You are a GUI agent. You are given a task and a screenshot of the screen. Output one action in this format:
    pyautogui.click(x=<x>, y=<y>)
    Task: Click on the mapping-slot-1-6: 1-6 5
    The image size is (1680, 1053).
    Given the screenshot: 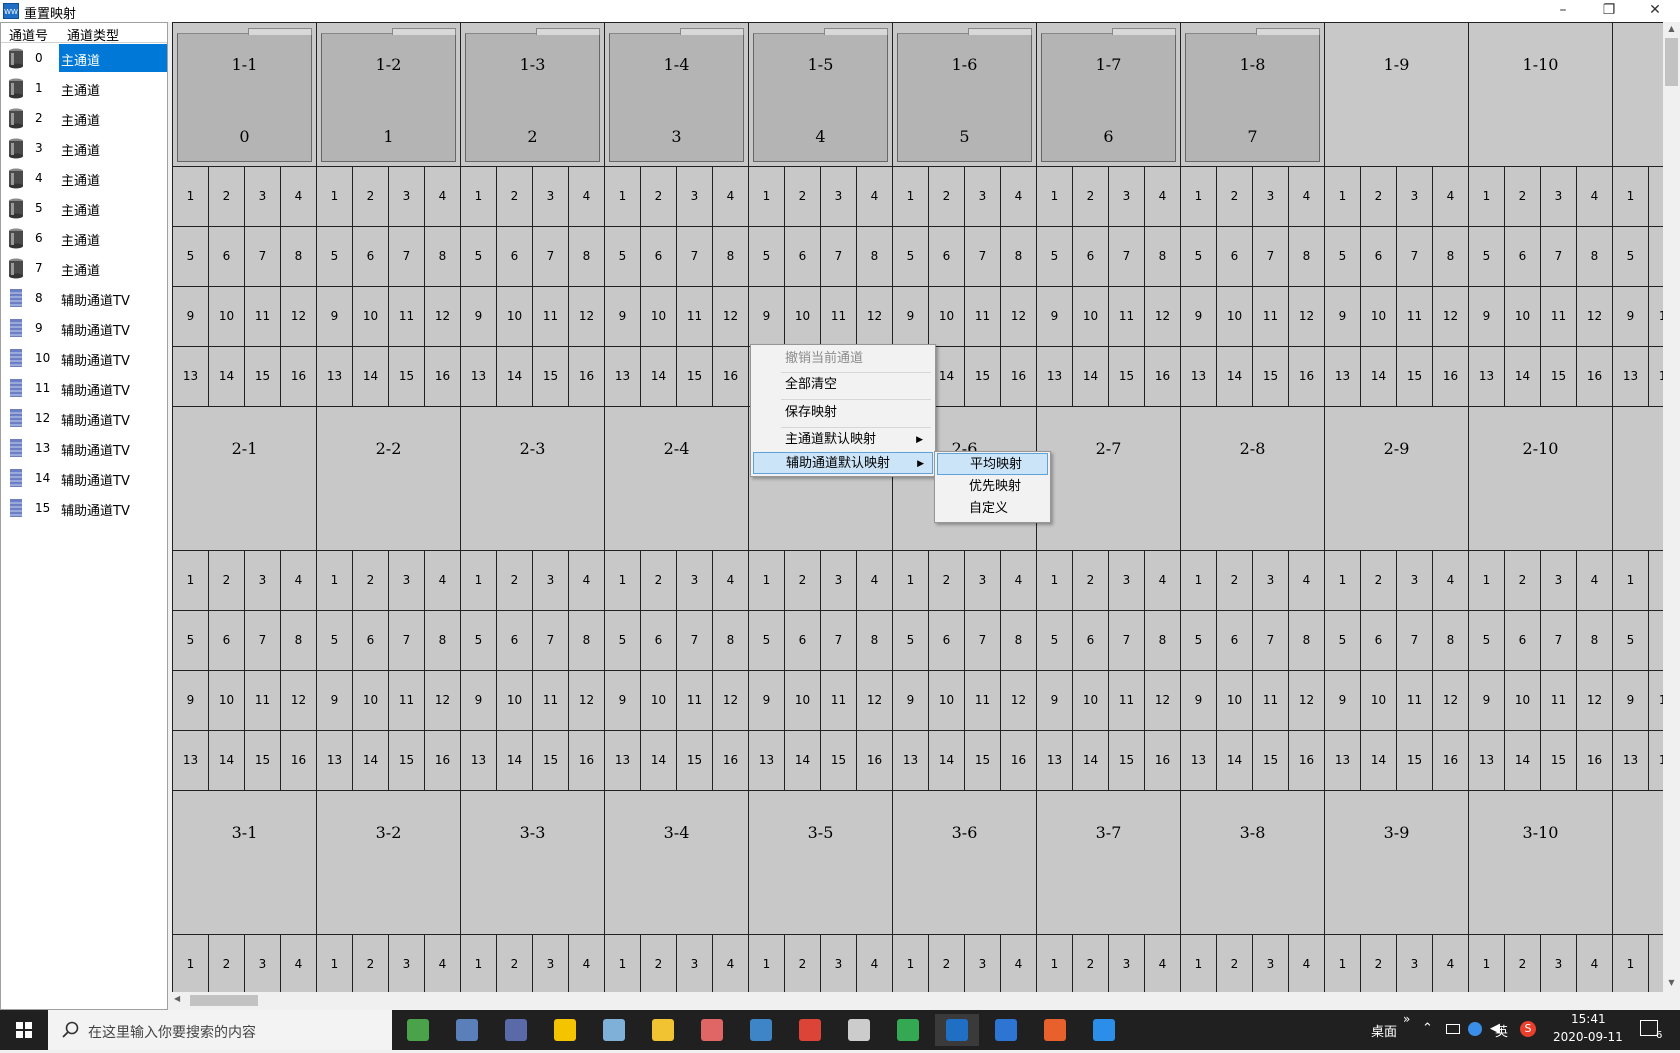 What is the action you would take?
    pyautogui.click(x=964, y=94)
    